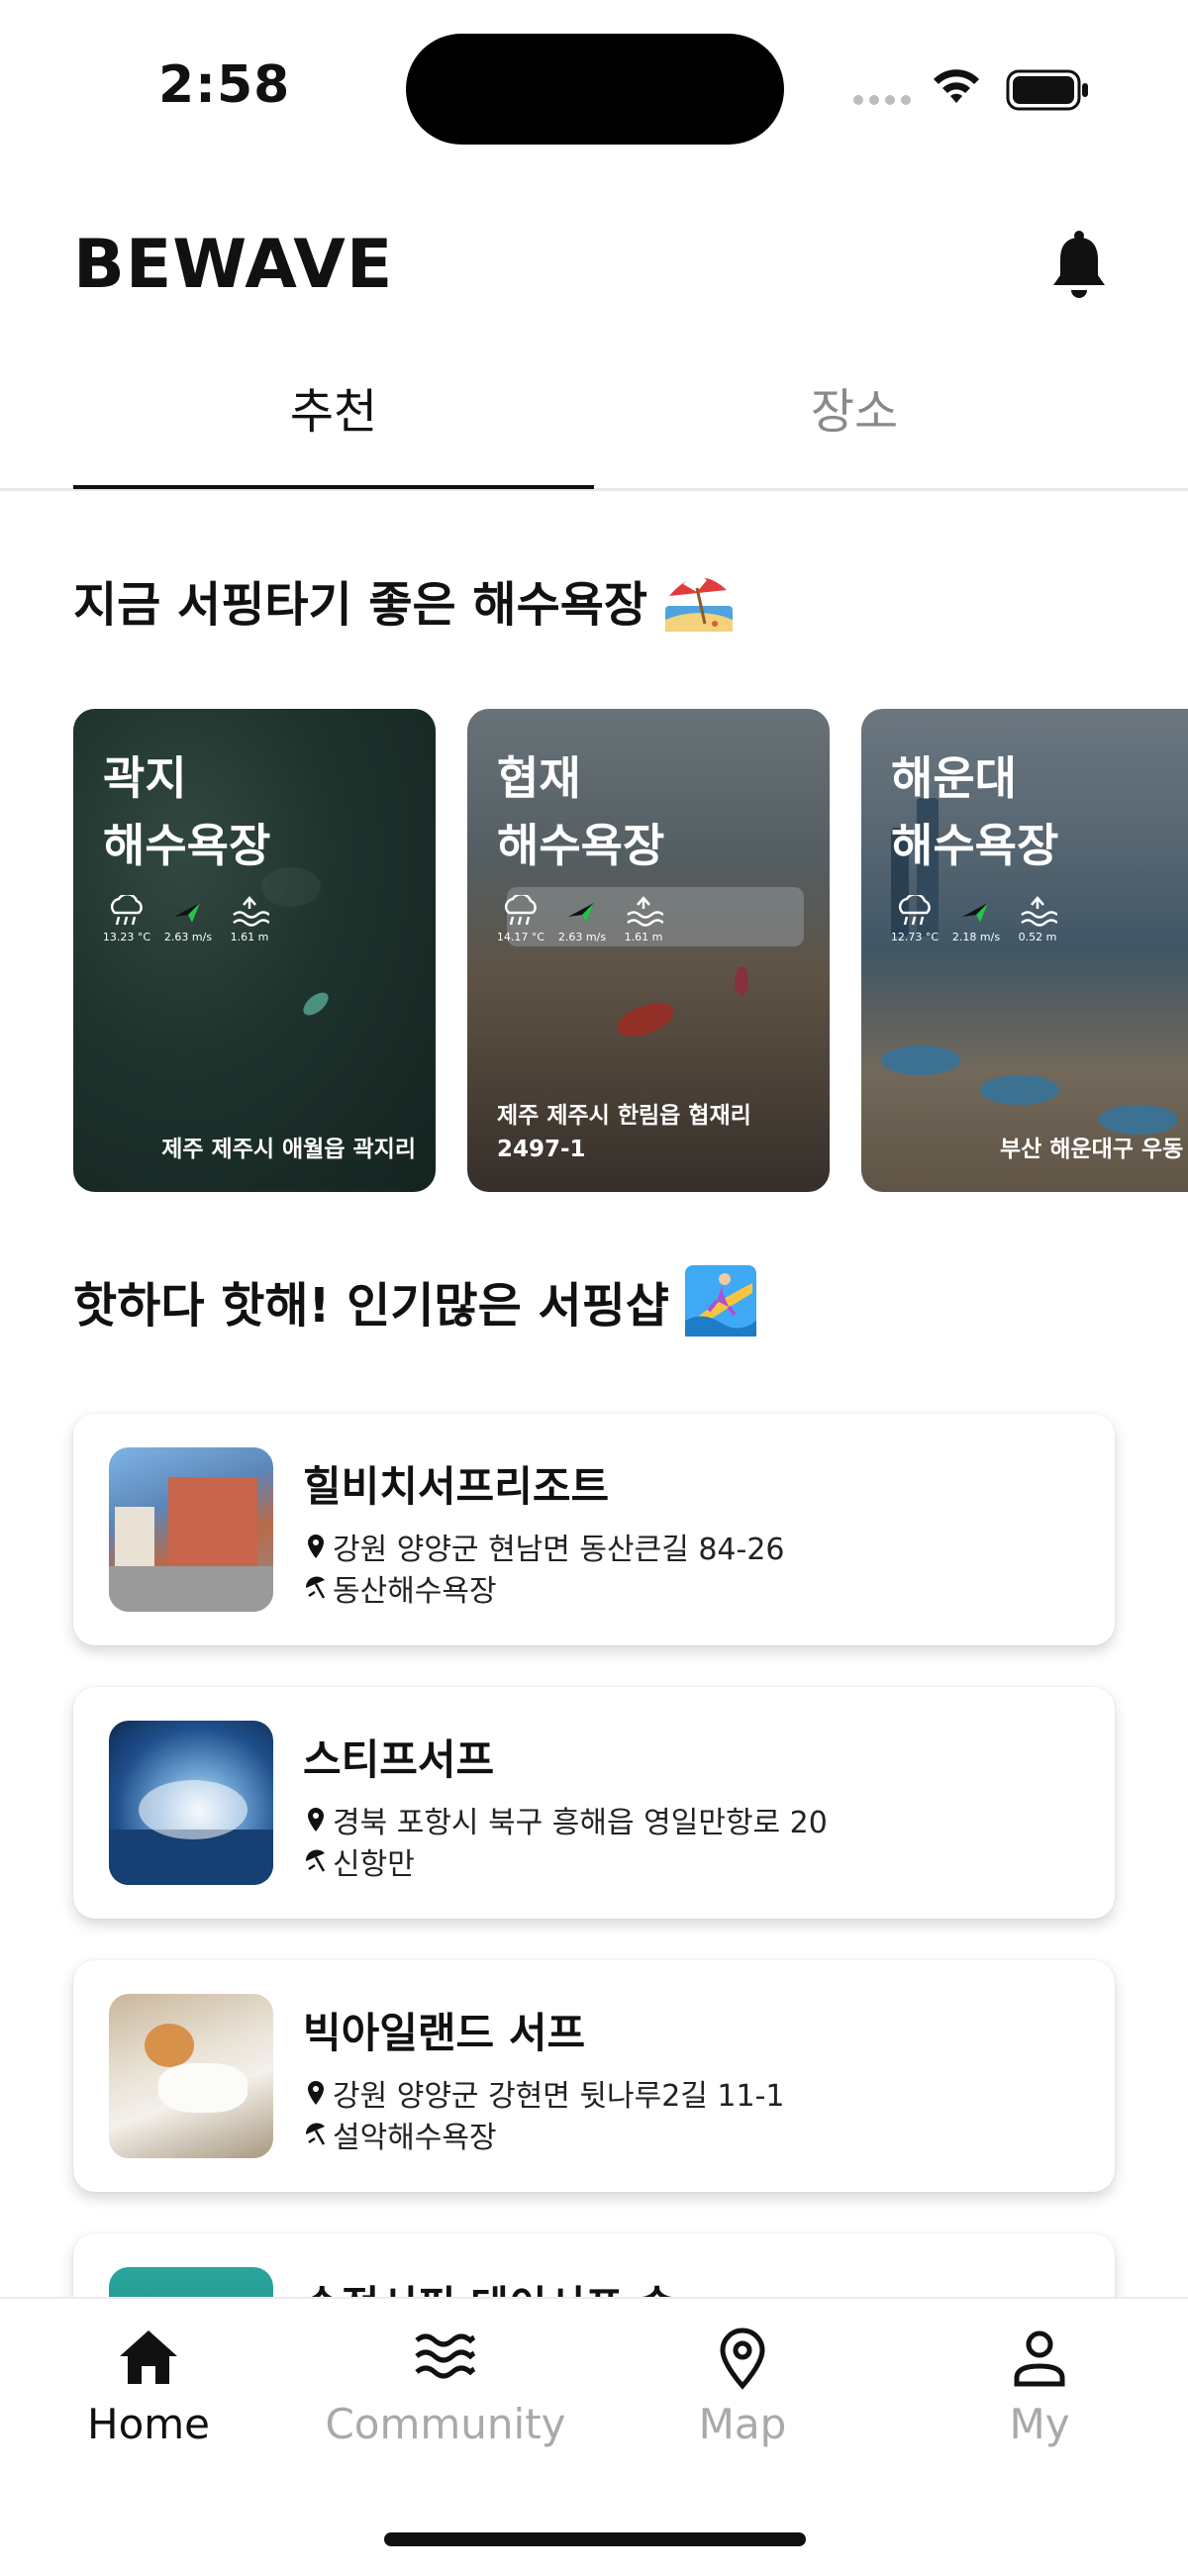 The width and height of the screenshot is (1188, 2576). Describe the element at coordinates (333, 433) in the screenshot. I see `tab-recommend: 추천` at that location.